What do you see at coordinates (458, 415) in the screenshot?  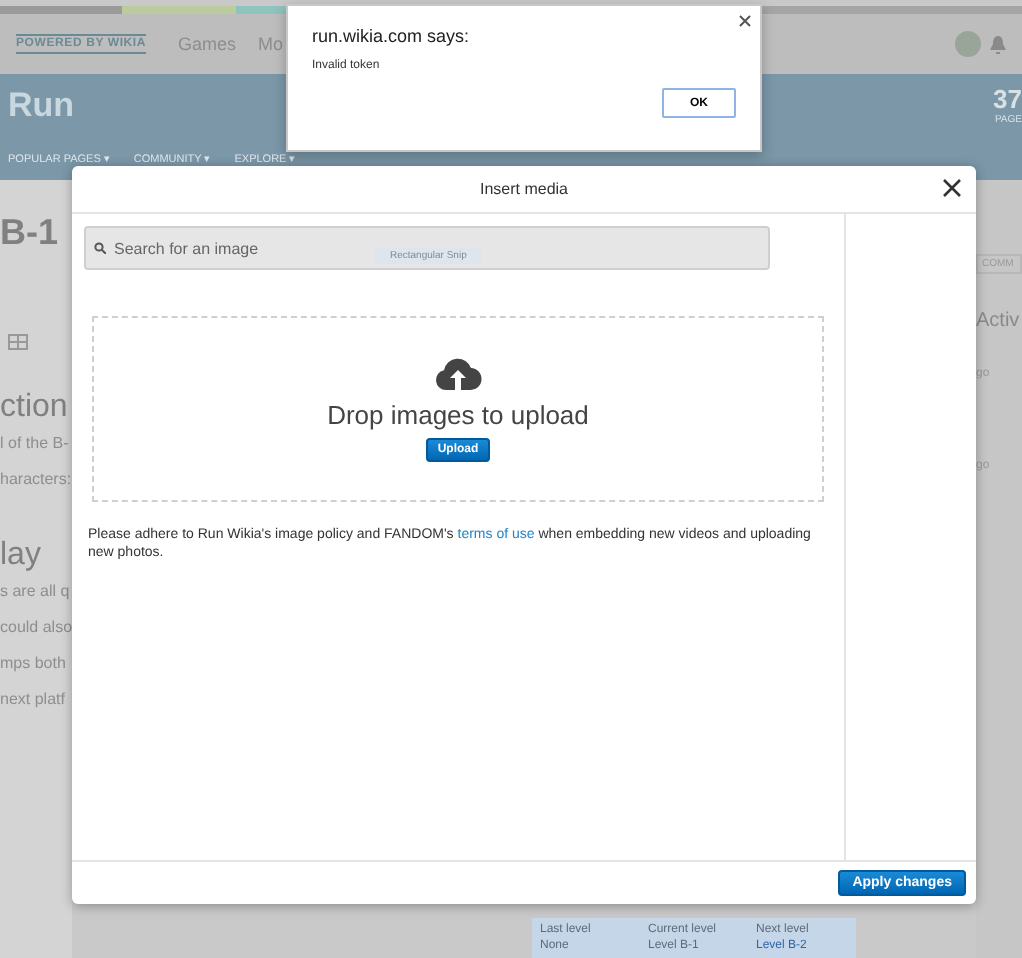 I see `drop-text: Drop images to upload` at bounding box center [458, 415].